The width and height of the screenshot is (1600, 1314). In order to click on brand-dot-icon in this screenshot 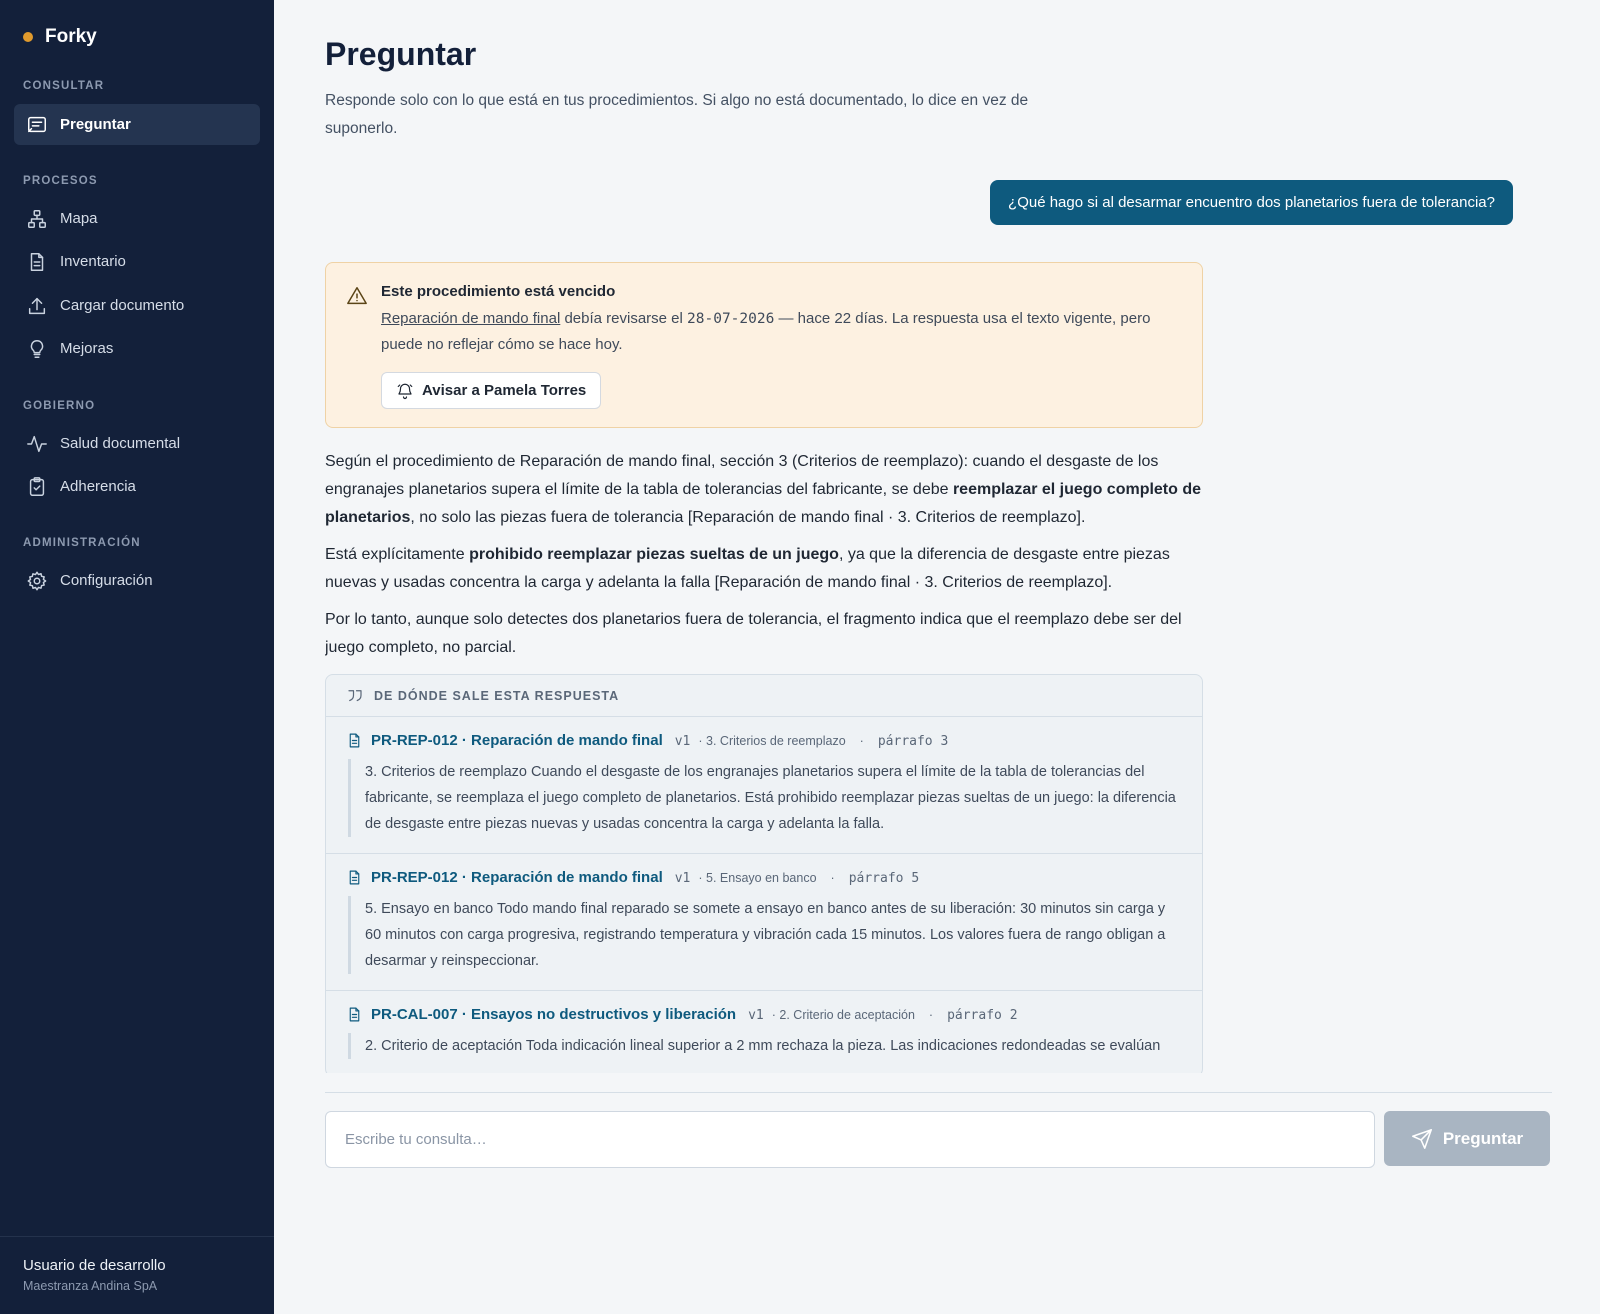, I will do `click(28, 37)`.